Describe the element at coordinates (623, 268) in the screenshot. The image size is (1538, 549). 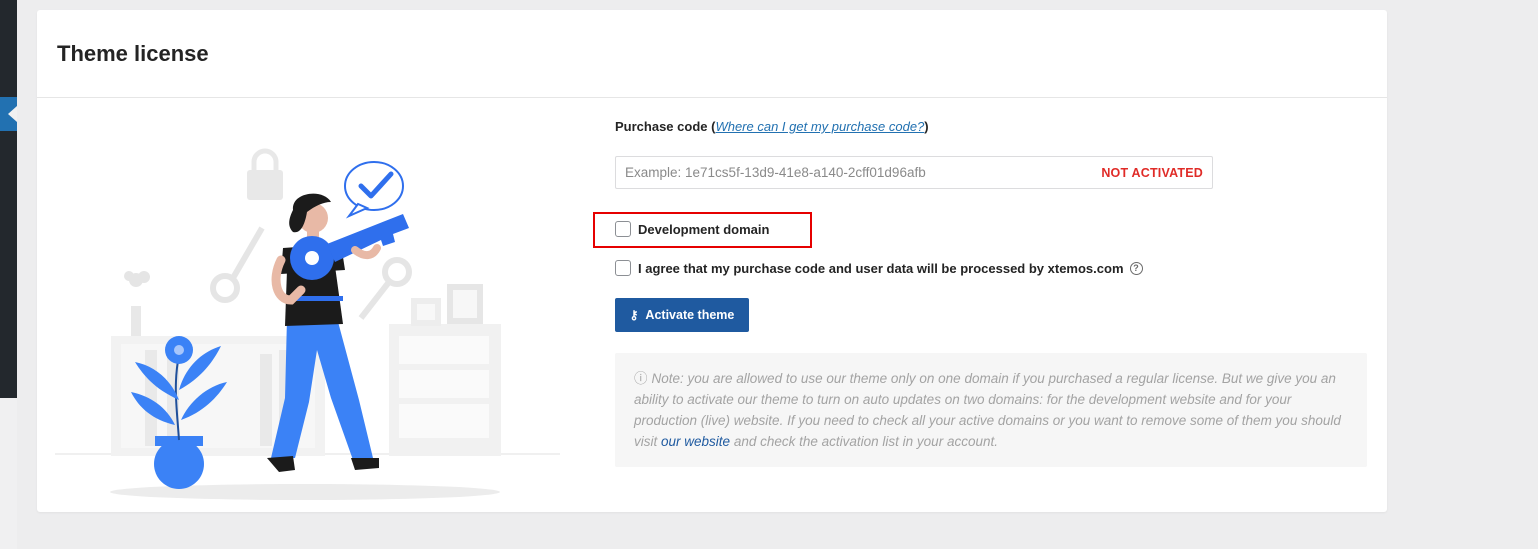
I see `agree-checkbox` at that location.